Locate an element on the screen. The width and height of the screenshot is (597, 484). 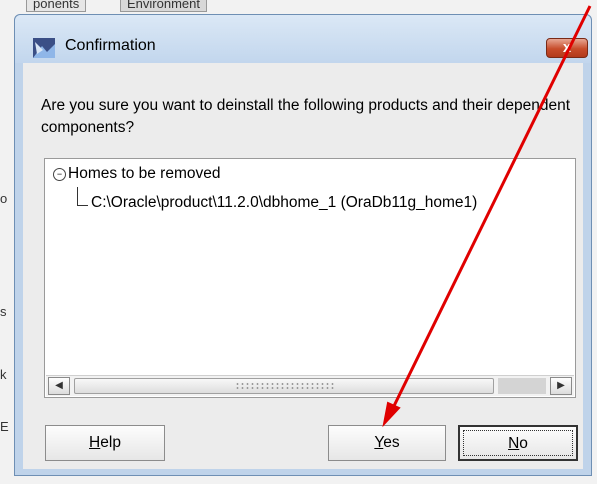
yes-label: es is located at coordinates (391, 442).